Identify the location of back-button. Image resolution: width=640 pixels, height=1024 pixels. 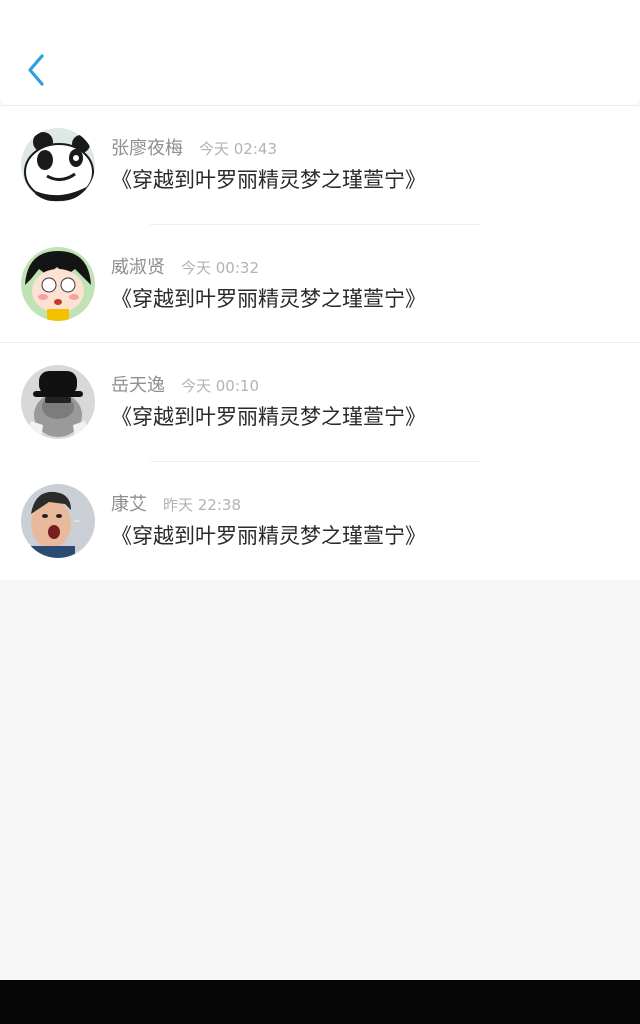
(36, 70).